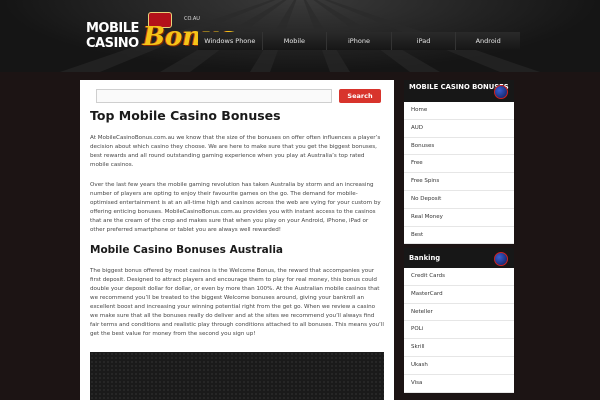 This screenshot has width=600, height=400. Describe the element at coordinates (159, 34) in the screenshot. I see `site-logo: MOBILE CASINO Bonus CO.AU` at that location.